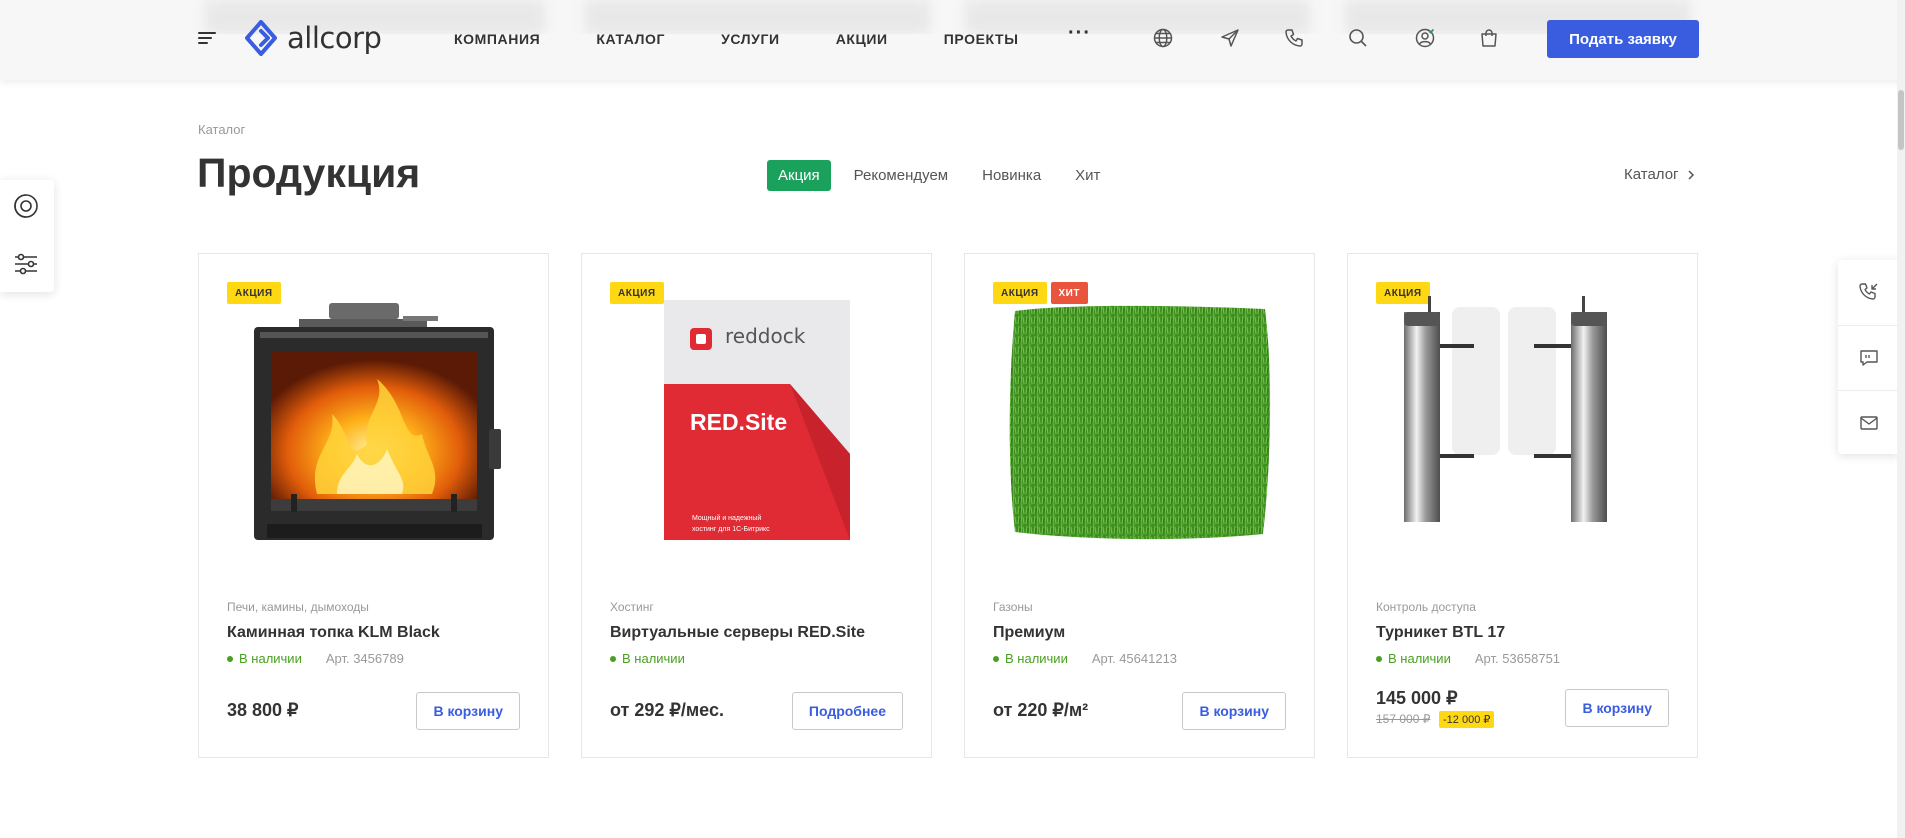 Image resolution: width=1905 pixels, height=838 pixels. What do you see at coordinates (1029, 633) in the screenshot?
I see `product-name: Премиум` at bounding box center [1029, 633].